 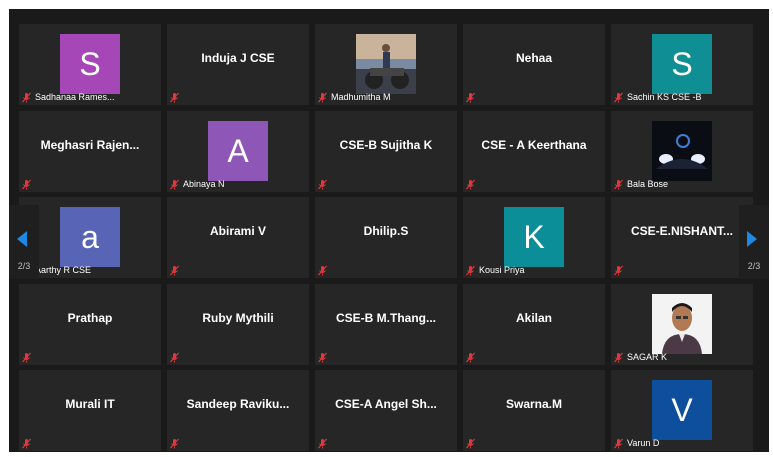 I want to click on participant-name: Ruby Mythili, so click(x=238, y=317).